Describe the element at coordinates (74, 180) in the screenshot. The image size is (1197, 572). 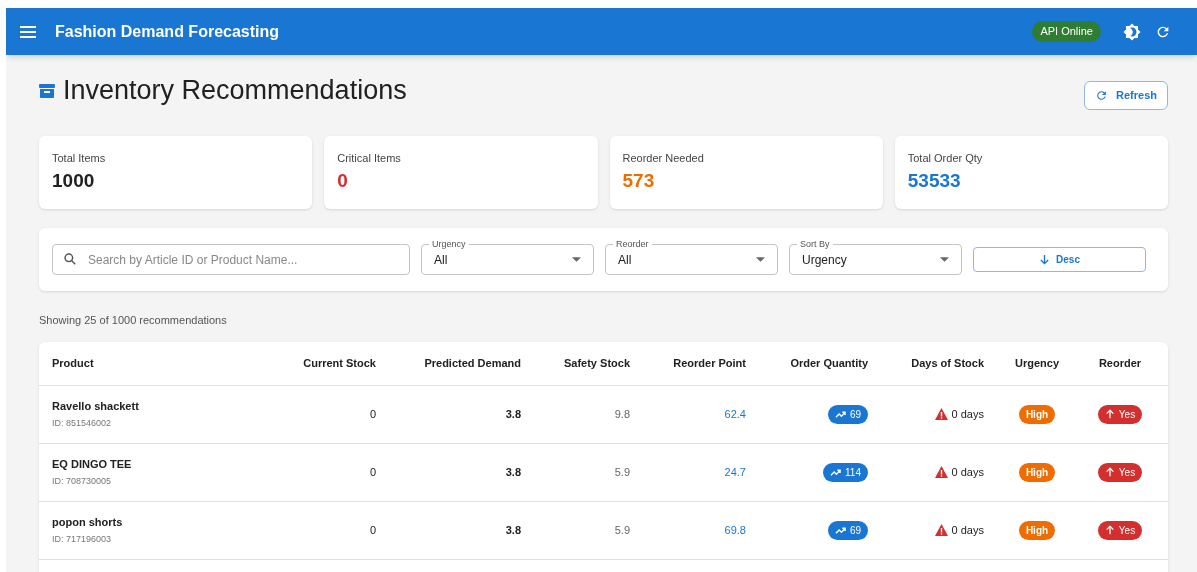
I see `stat-value: 1000` at that location.